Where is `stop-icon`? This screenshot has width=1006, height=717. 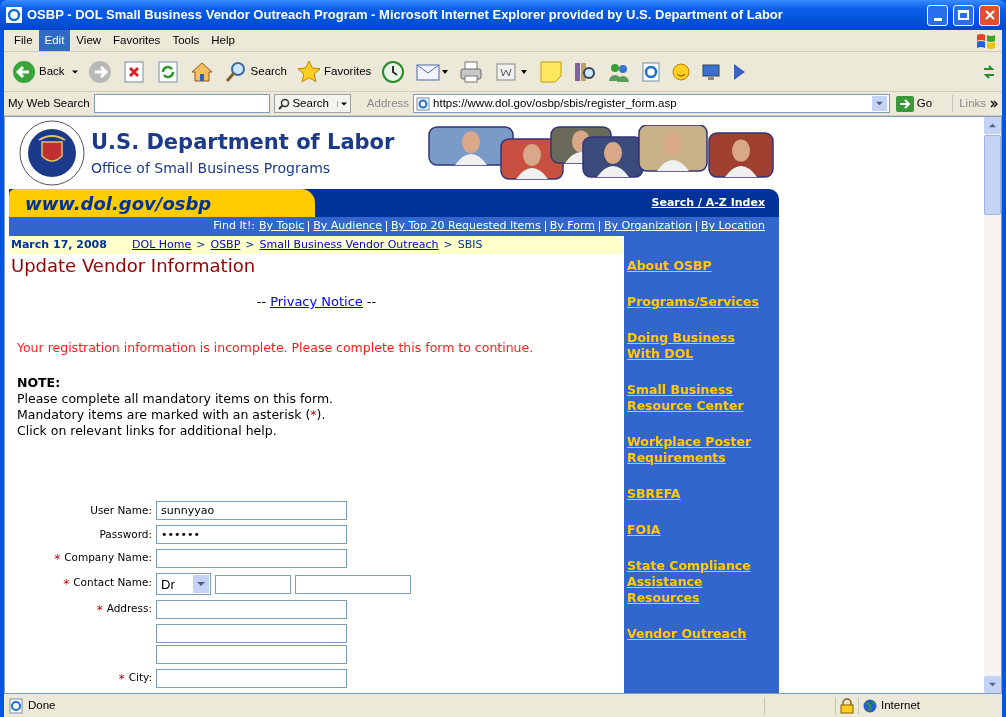
stop-icon is located at coordinates (133, 71).